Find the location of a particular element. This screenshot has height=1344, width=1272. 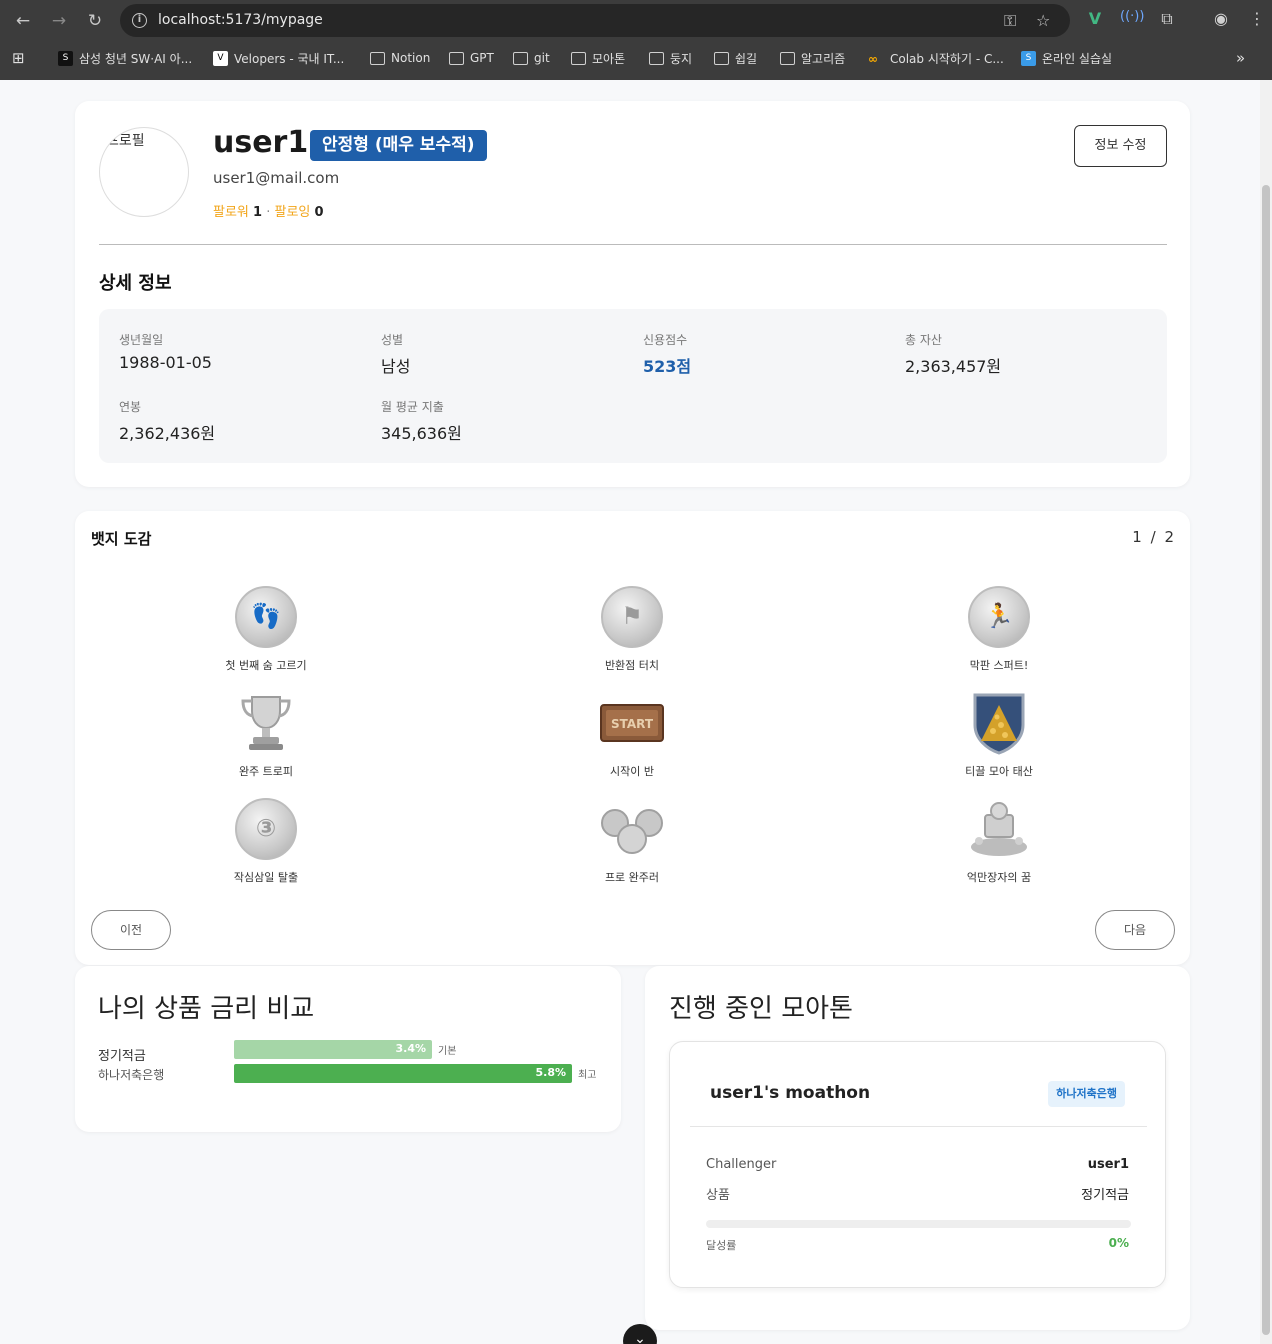

badge-name: 막판 스퍼트! is located at coordinates (999, 665).